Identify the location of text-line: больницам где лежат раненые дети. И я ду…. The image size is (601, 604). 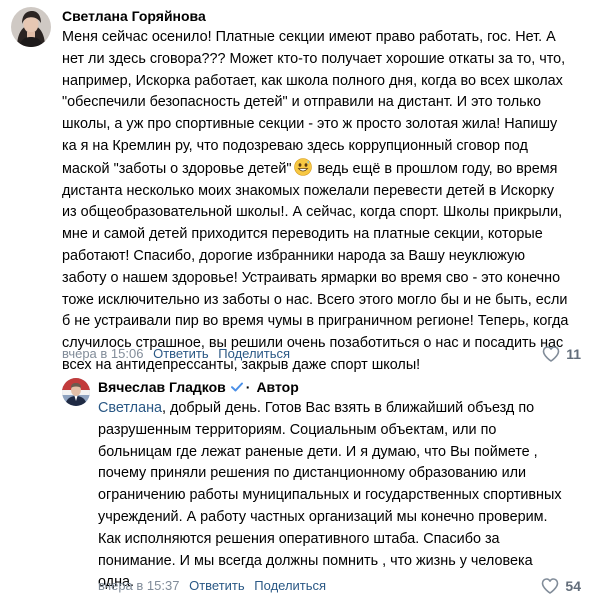
(318, 451).